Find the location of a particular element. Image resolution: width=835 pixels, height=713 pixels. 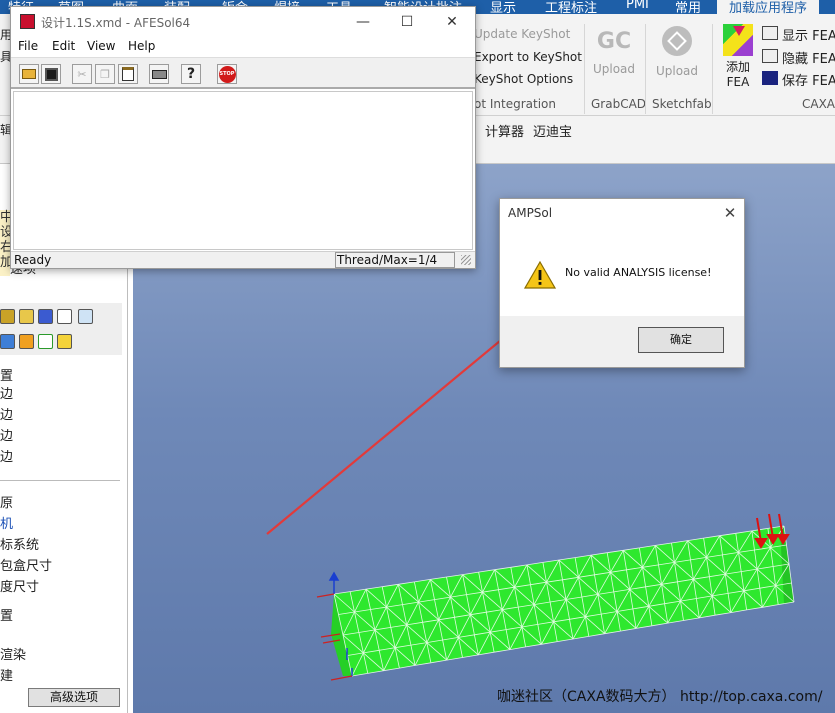

status-text: Ready is located at coordinates (33, 260).